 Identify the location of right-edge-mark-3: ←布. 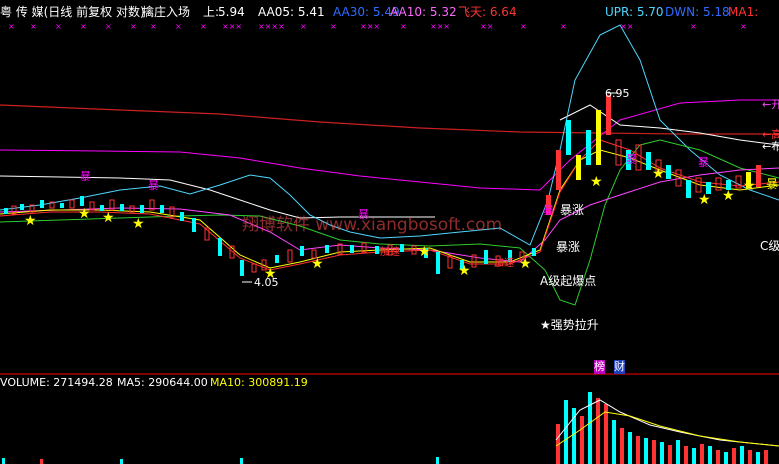
(770, 146).